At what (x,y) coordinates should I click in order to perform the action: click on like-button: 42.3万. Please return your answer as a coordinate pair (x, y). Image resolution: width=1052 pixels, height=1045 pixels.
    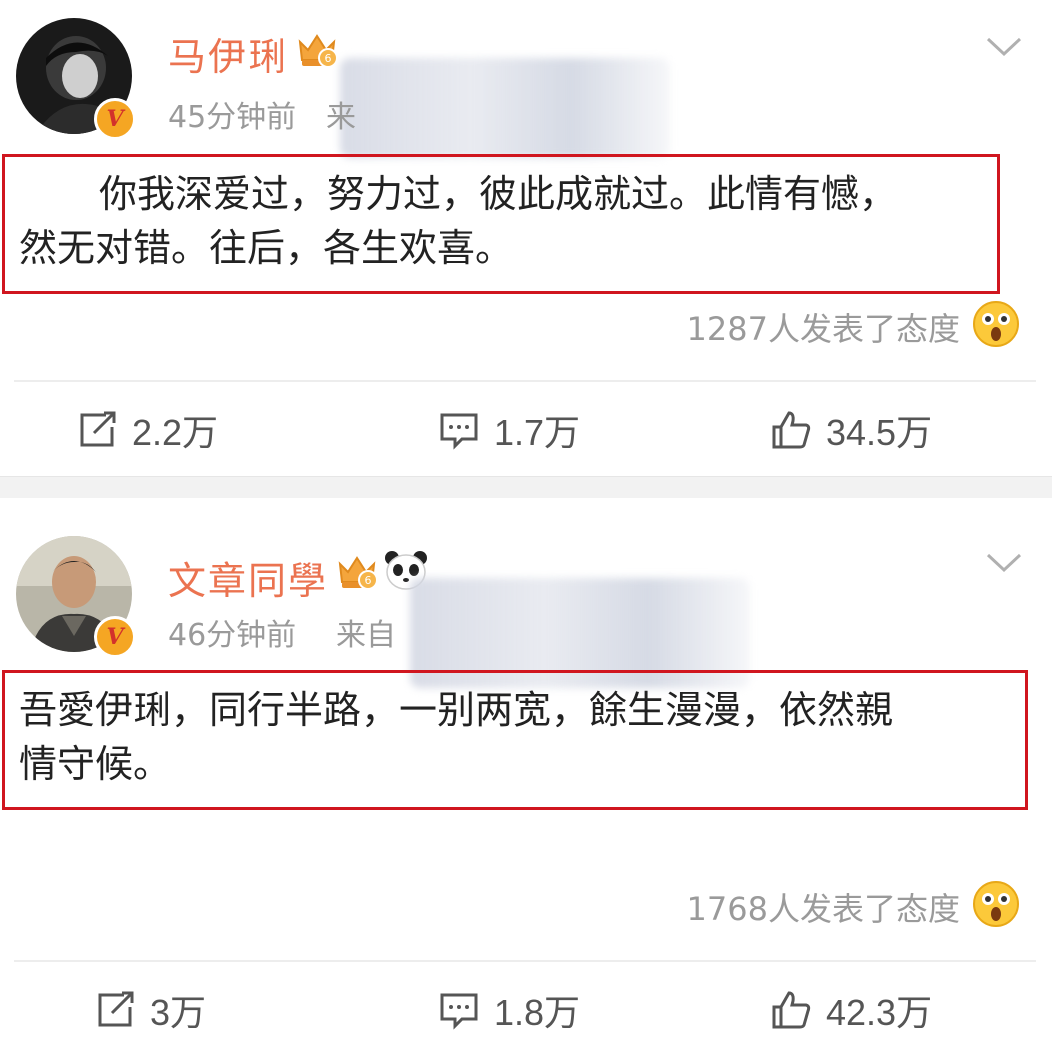
    Looking at the image, I should click on (851, 1010).